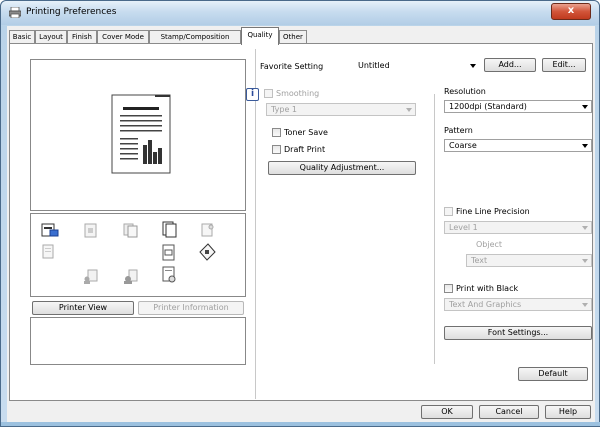 The width and height of the screenshot is (600, 427). What do you see at coordinates (51, 37) in the screenshot?
I see `tab-layout: Layout` at bounding box center [51, 37].